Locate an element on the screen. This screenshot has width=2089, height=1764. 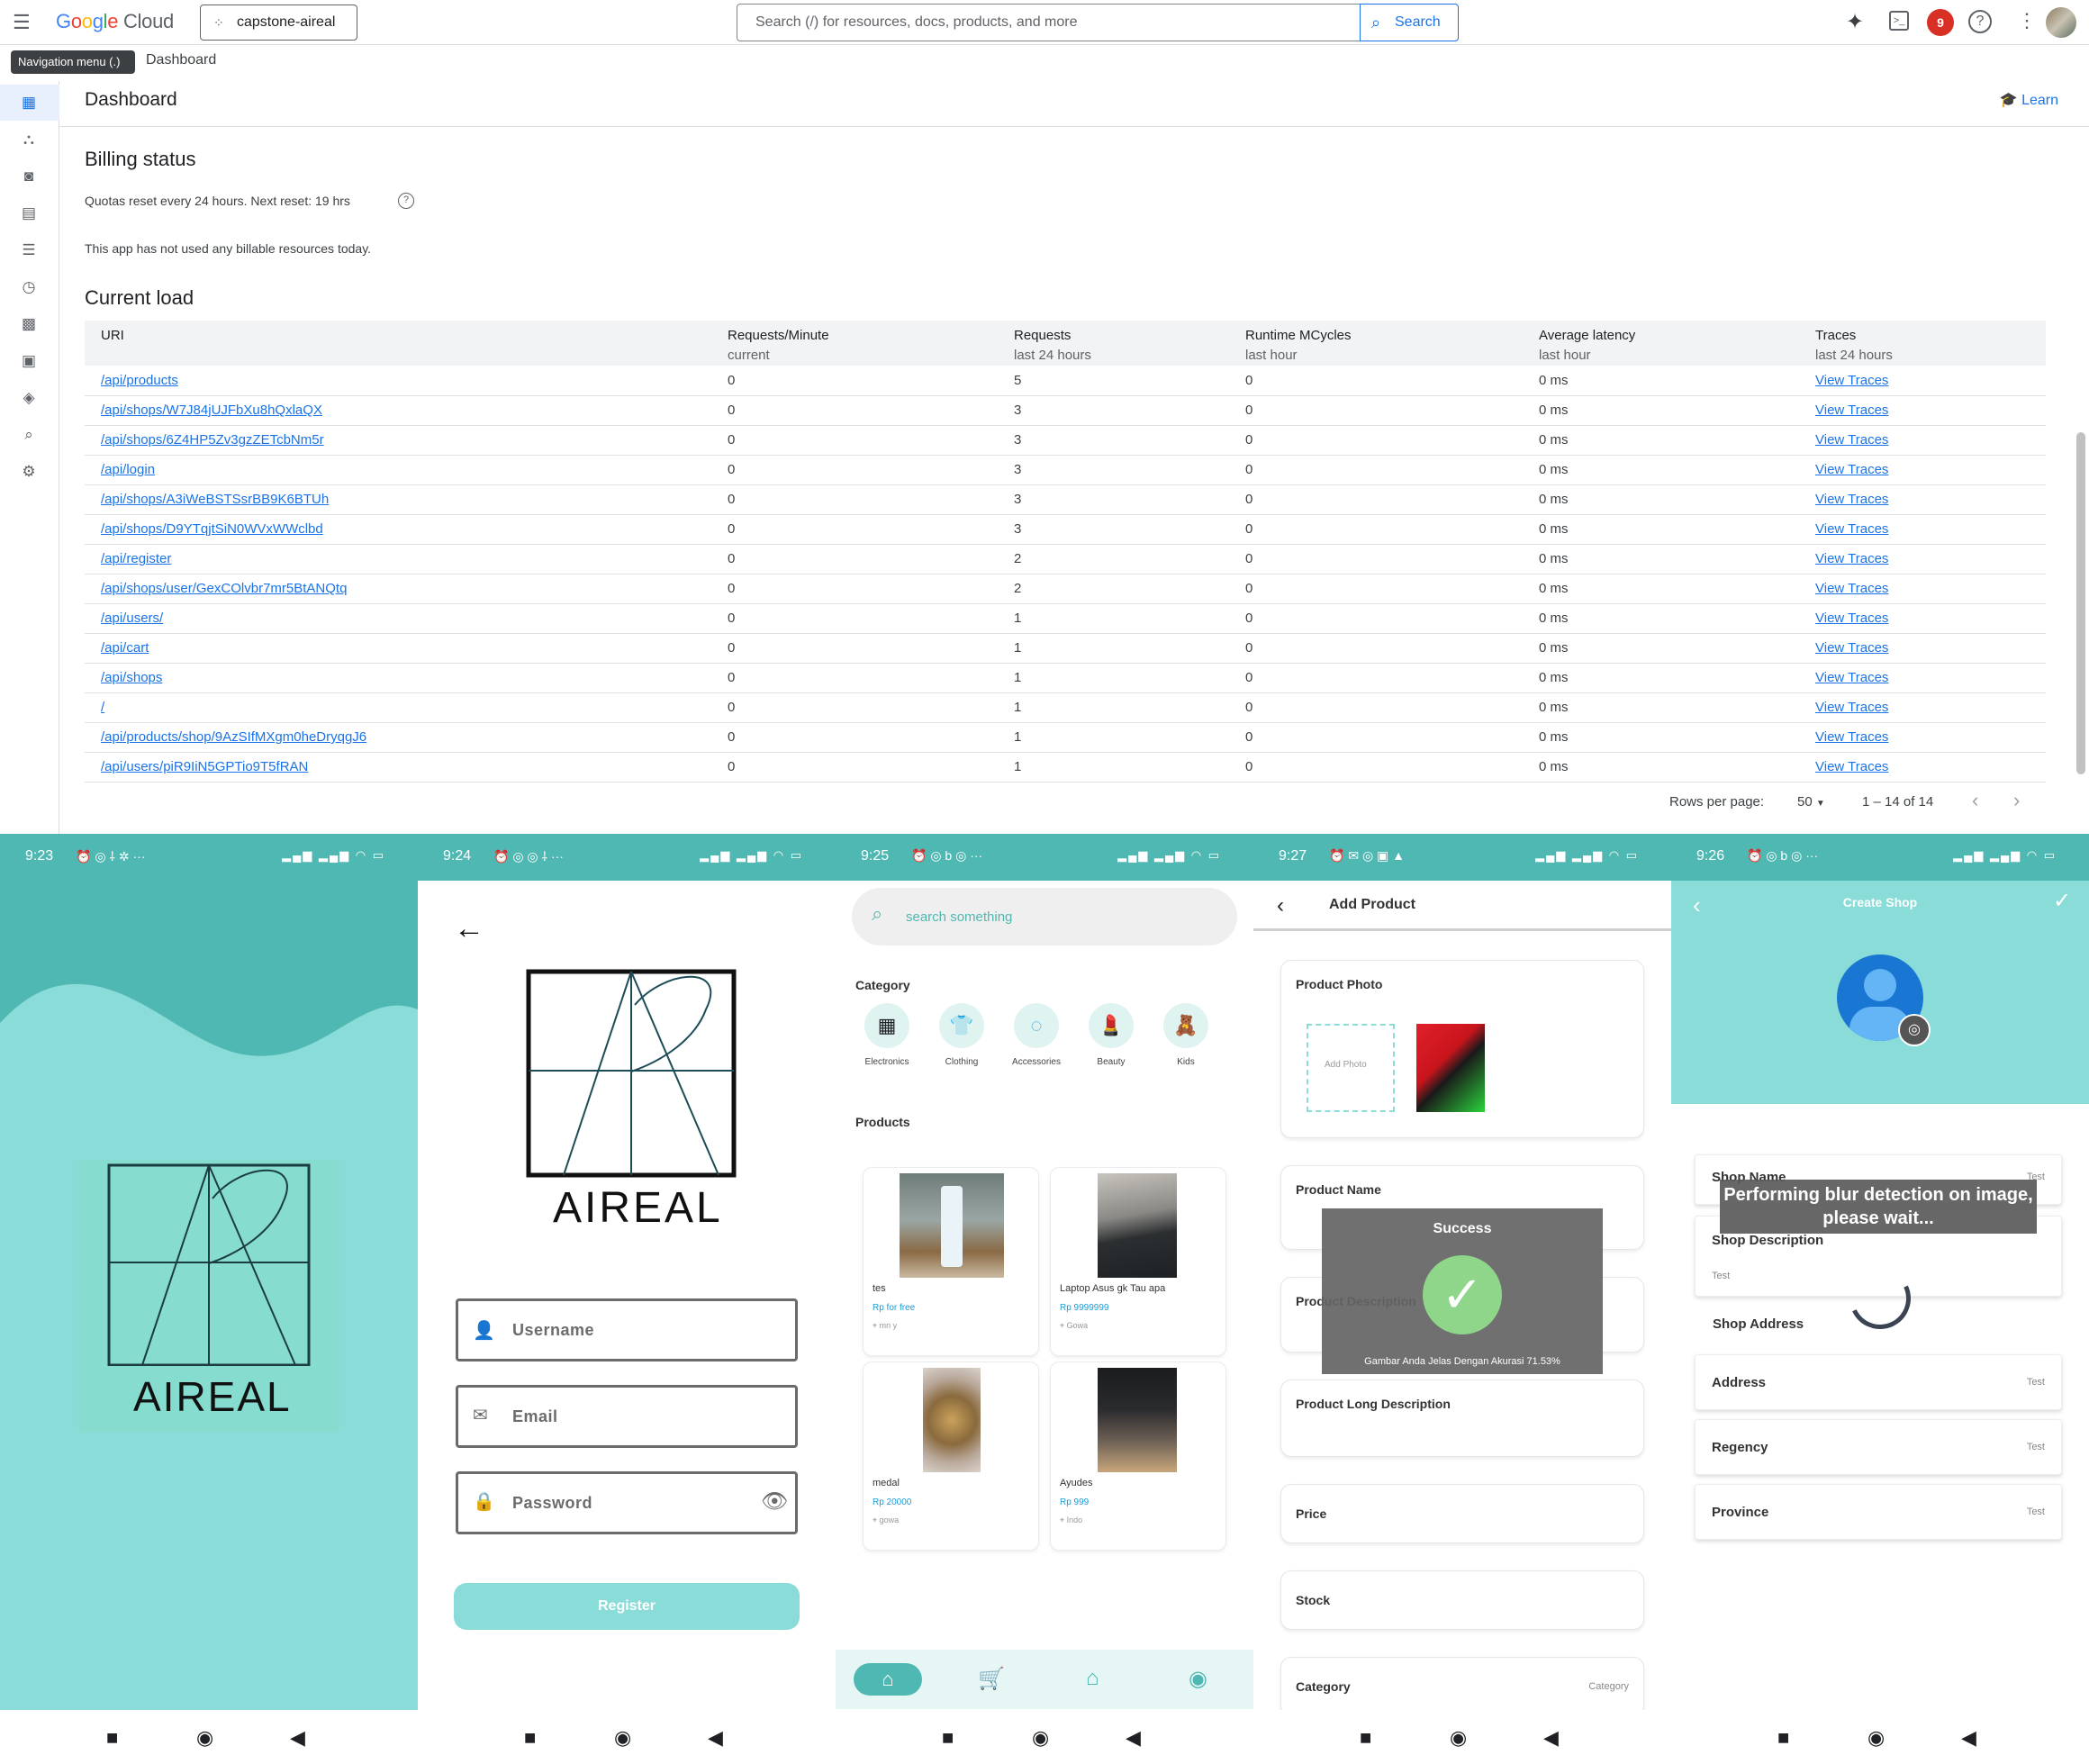
beauty-category-icon: 💄 is located at coordinates (1111, 1025).